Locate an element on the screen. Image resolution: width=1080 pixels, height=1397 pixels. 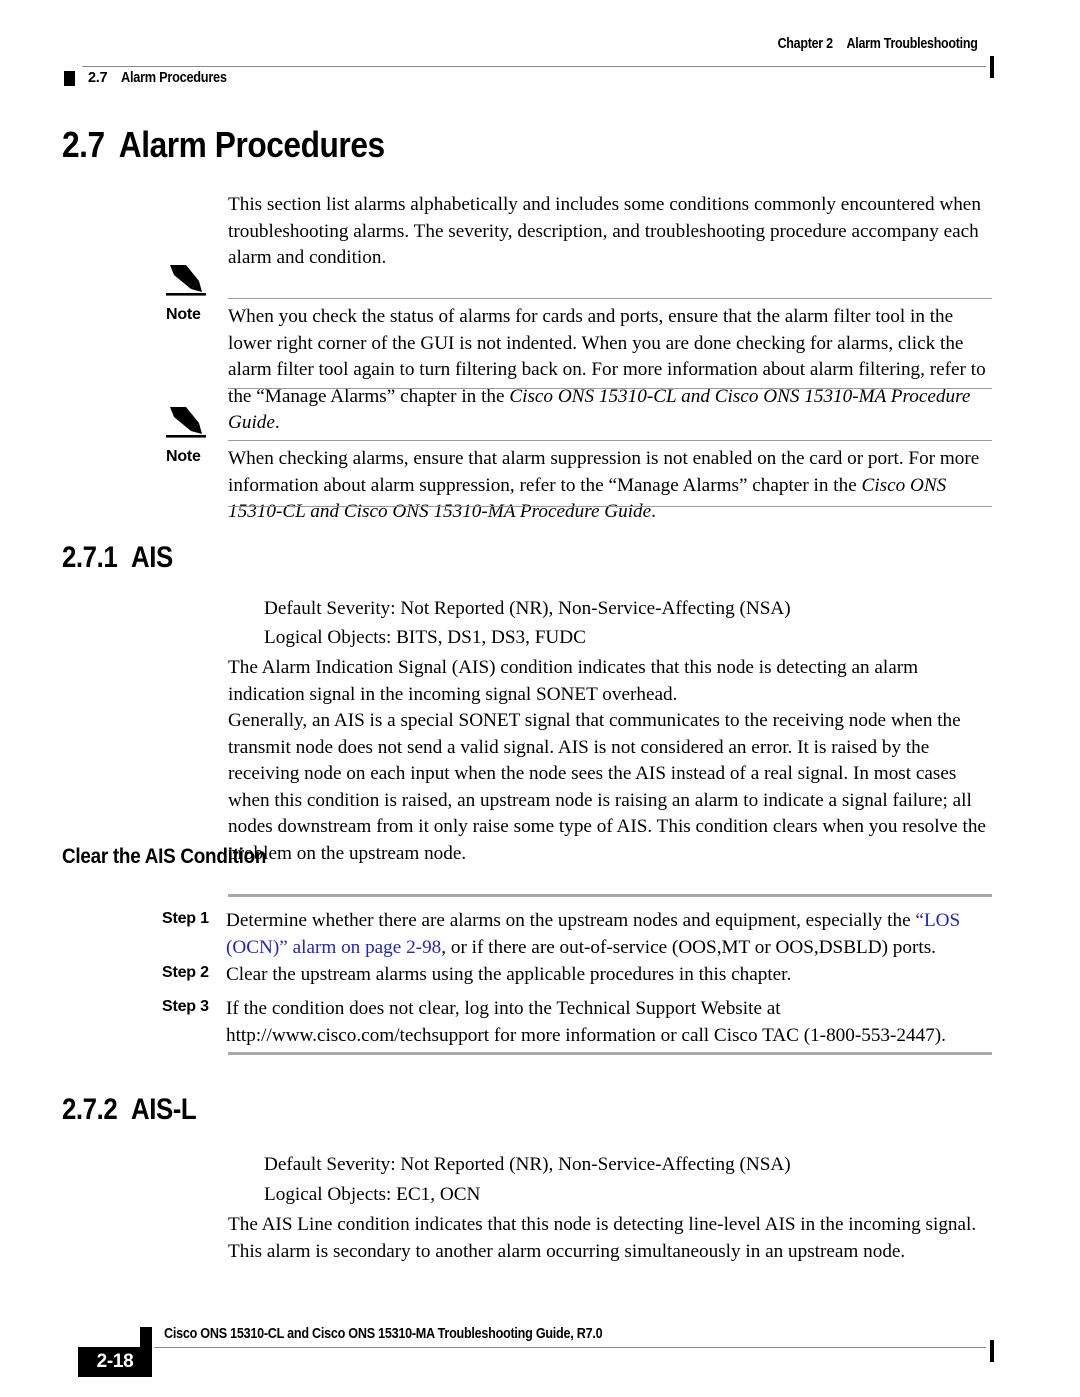
page-title: 2.7 Alarm Procedures is located at coordinates (223, 145).